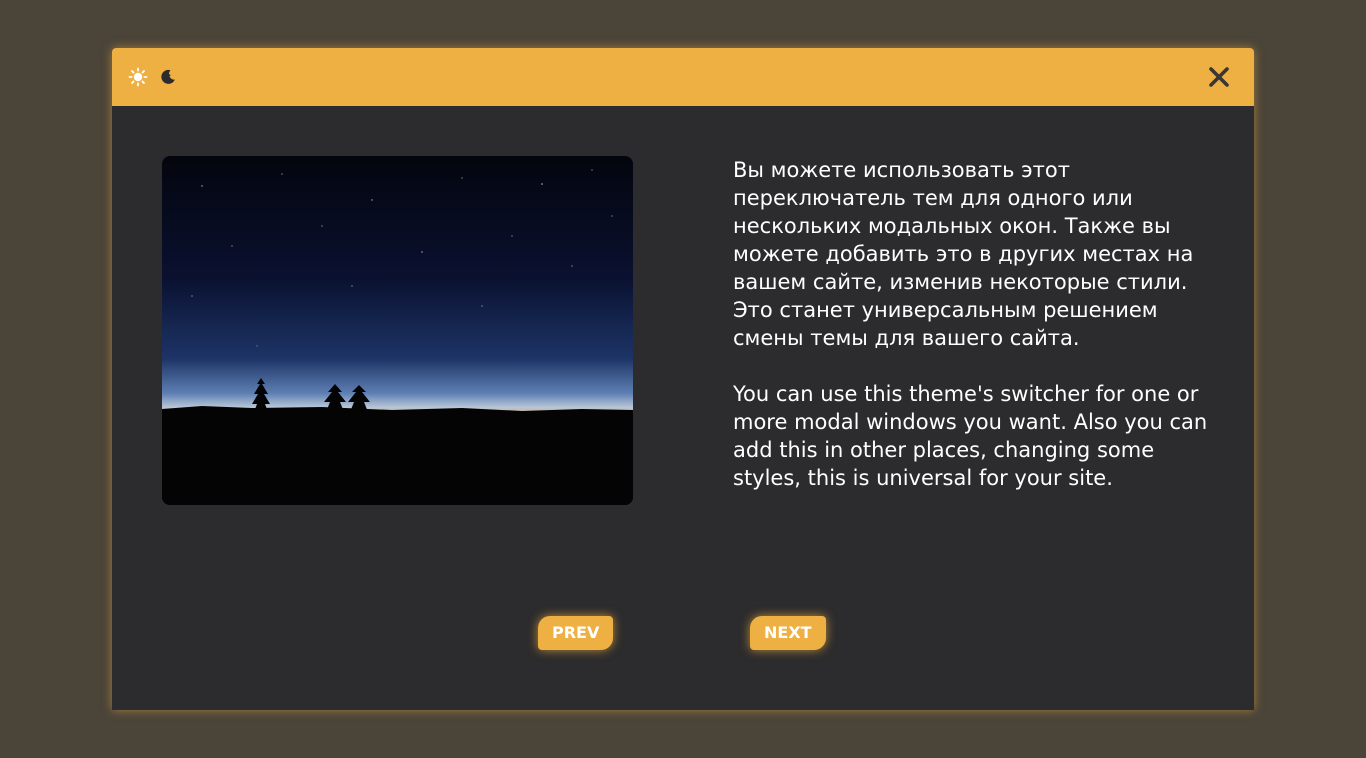  I want to click on next-button: NEXT, so click(788, 633).